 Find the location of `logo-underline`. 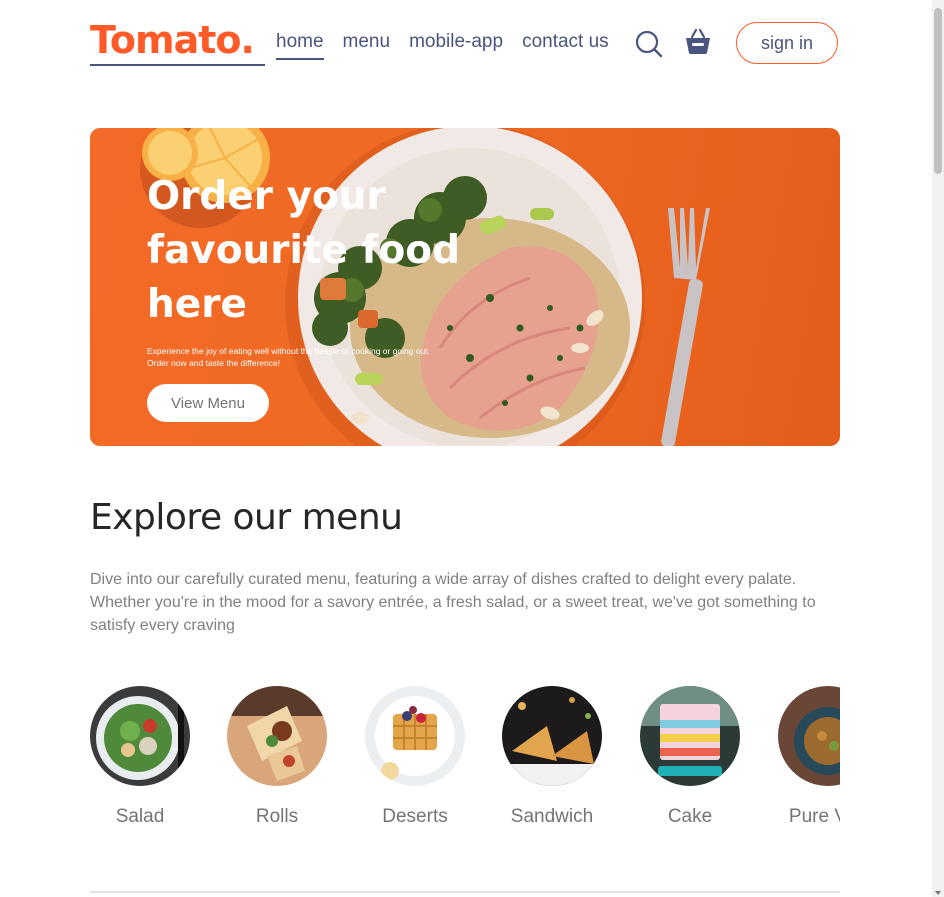

logo-underline is located at coordinates (177, 65).